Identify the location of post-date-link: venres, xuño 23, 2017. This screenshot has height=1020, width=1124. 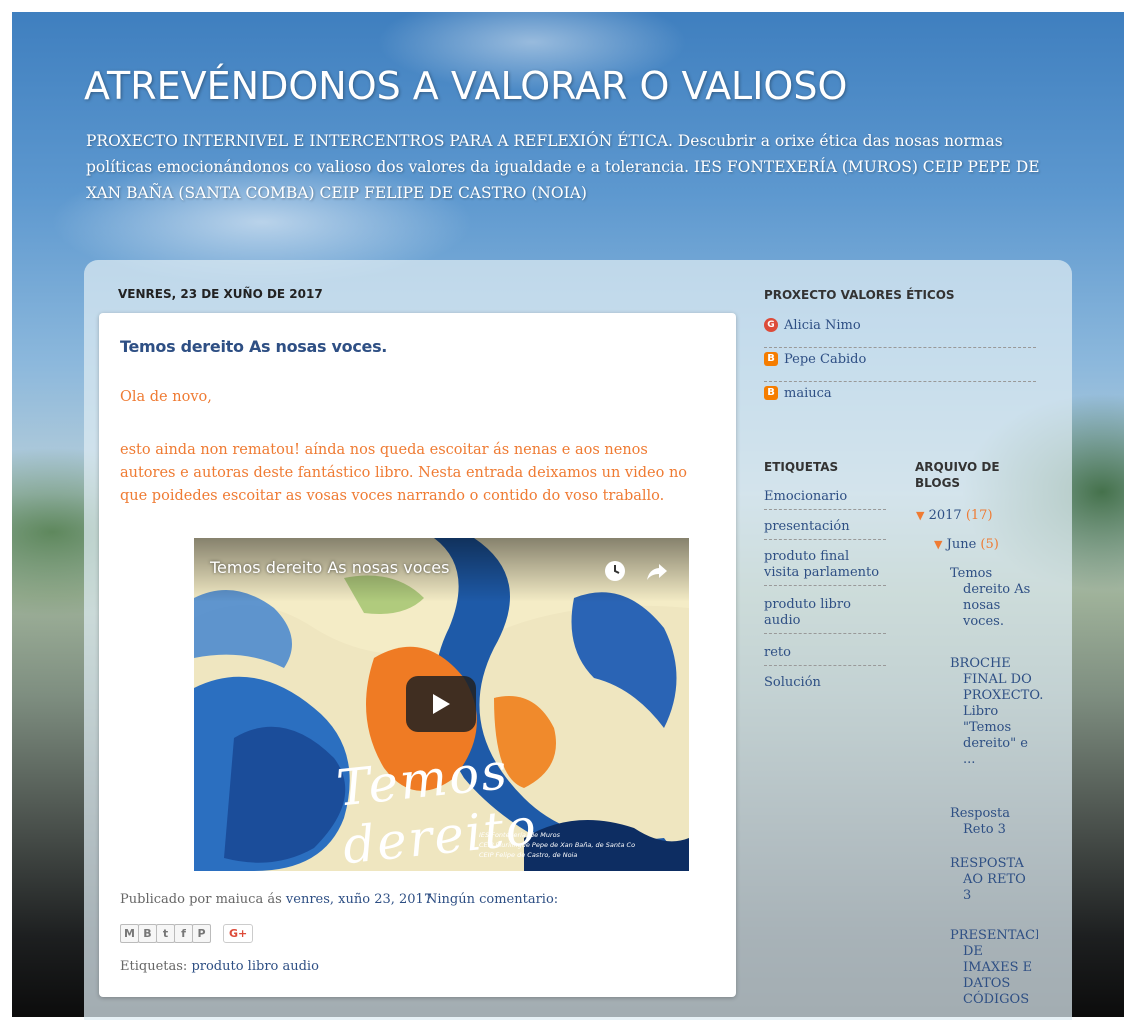
(359, 899).